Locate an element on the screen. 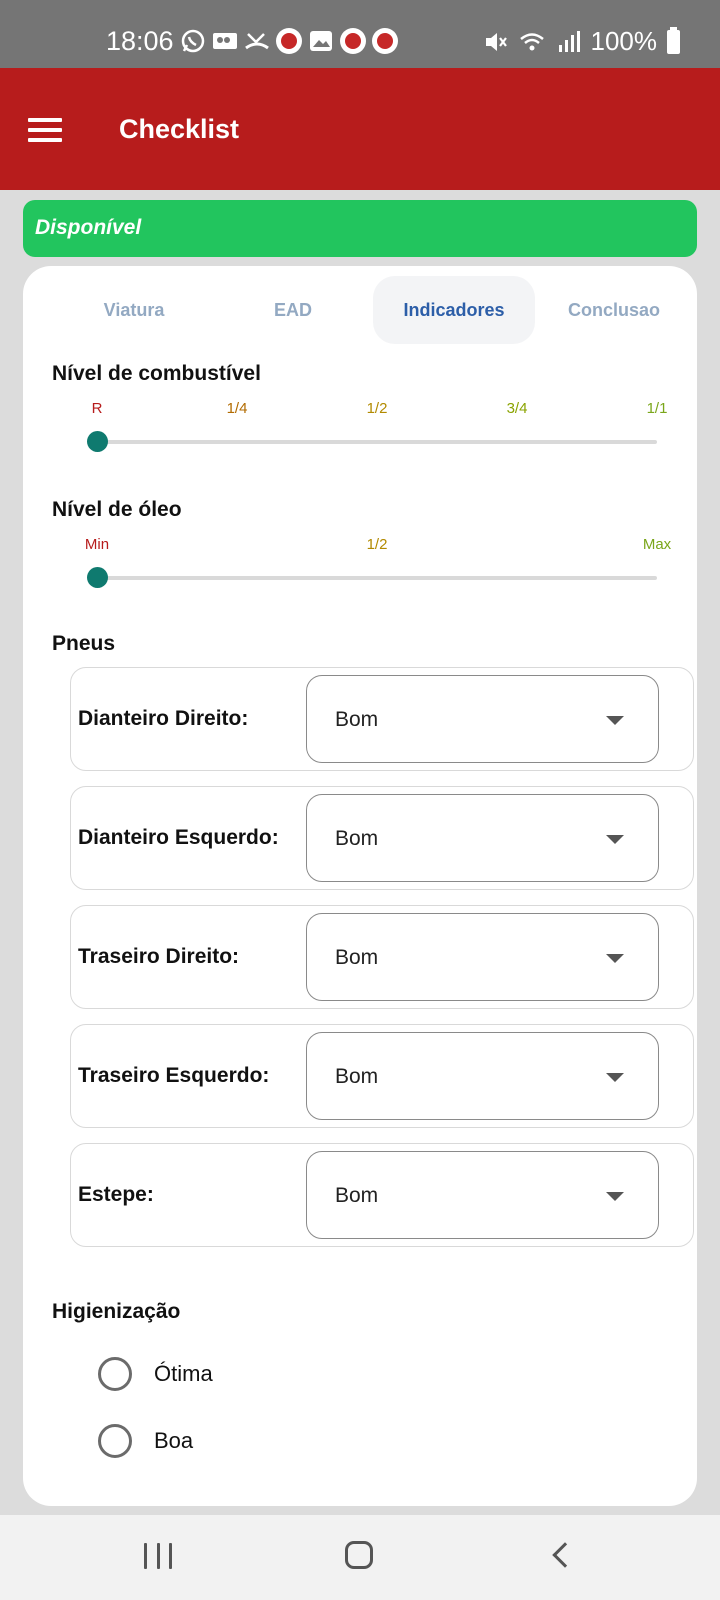 The height and width of the screenshot is (1600, 720). oil-level-label: Min is located at coordinates (97, 544).